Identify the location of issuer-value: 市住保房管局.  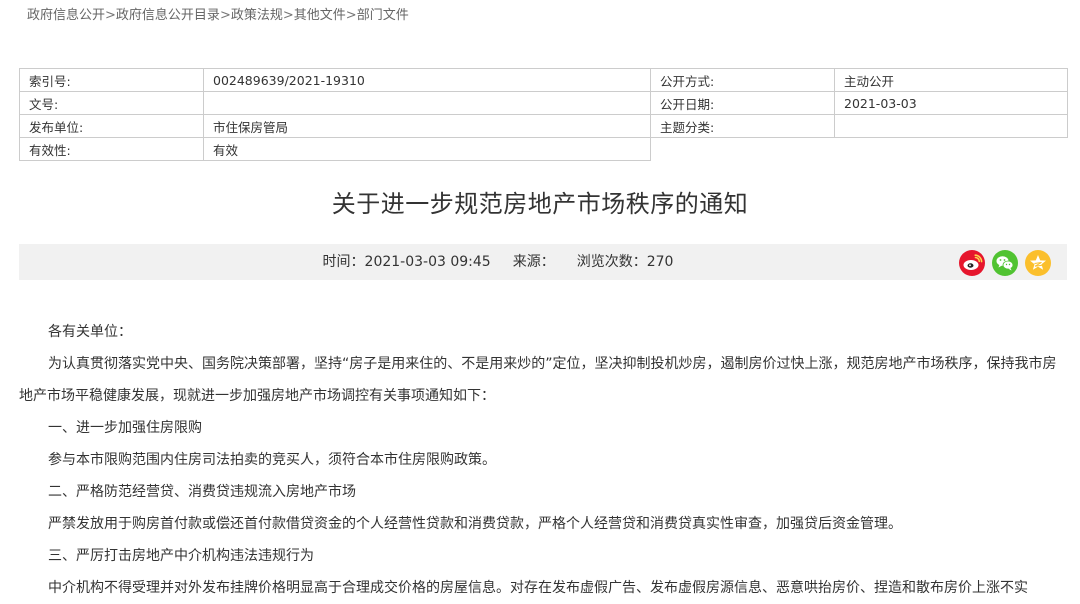
(427, 126).